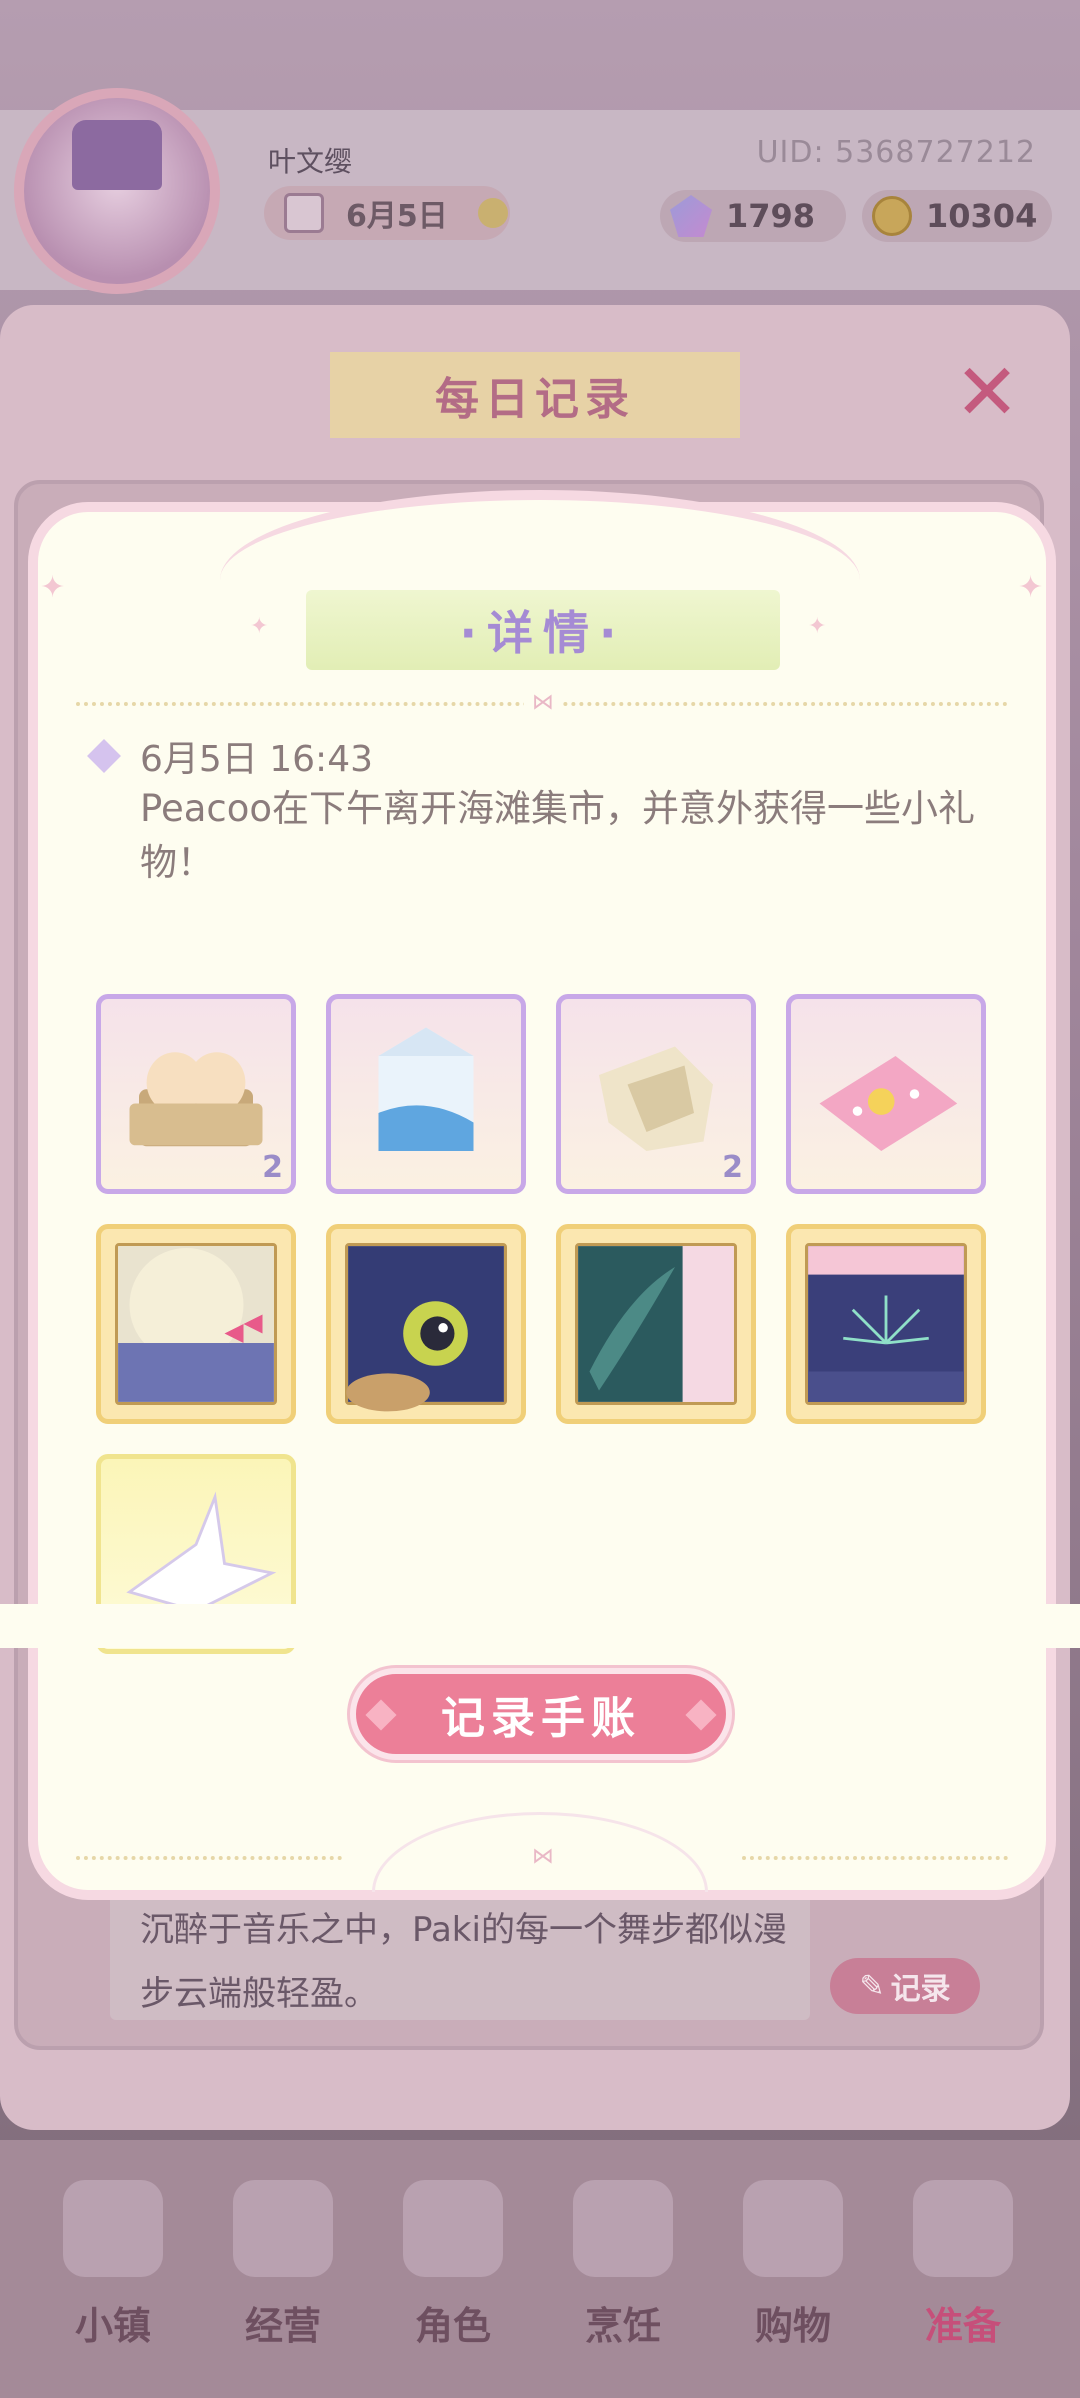 The height and width of the screenshot is (2398, 1080). What do you see at coordinates (982, 216) in the screenshot?
I see `coin-count: 10304` at bounding box center [982, 216].